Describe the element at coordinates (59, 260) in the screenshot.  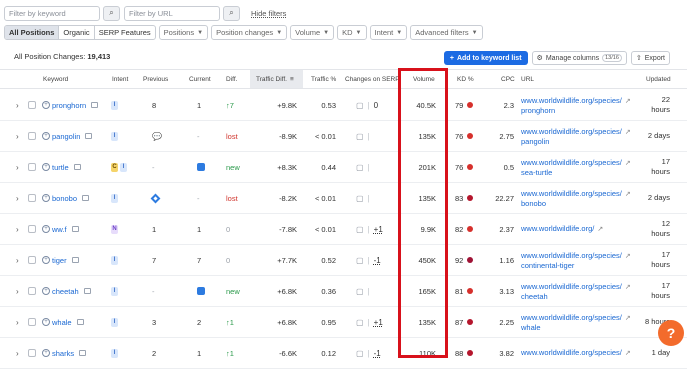
I see `keyword-link: tiger` at that location.